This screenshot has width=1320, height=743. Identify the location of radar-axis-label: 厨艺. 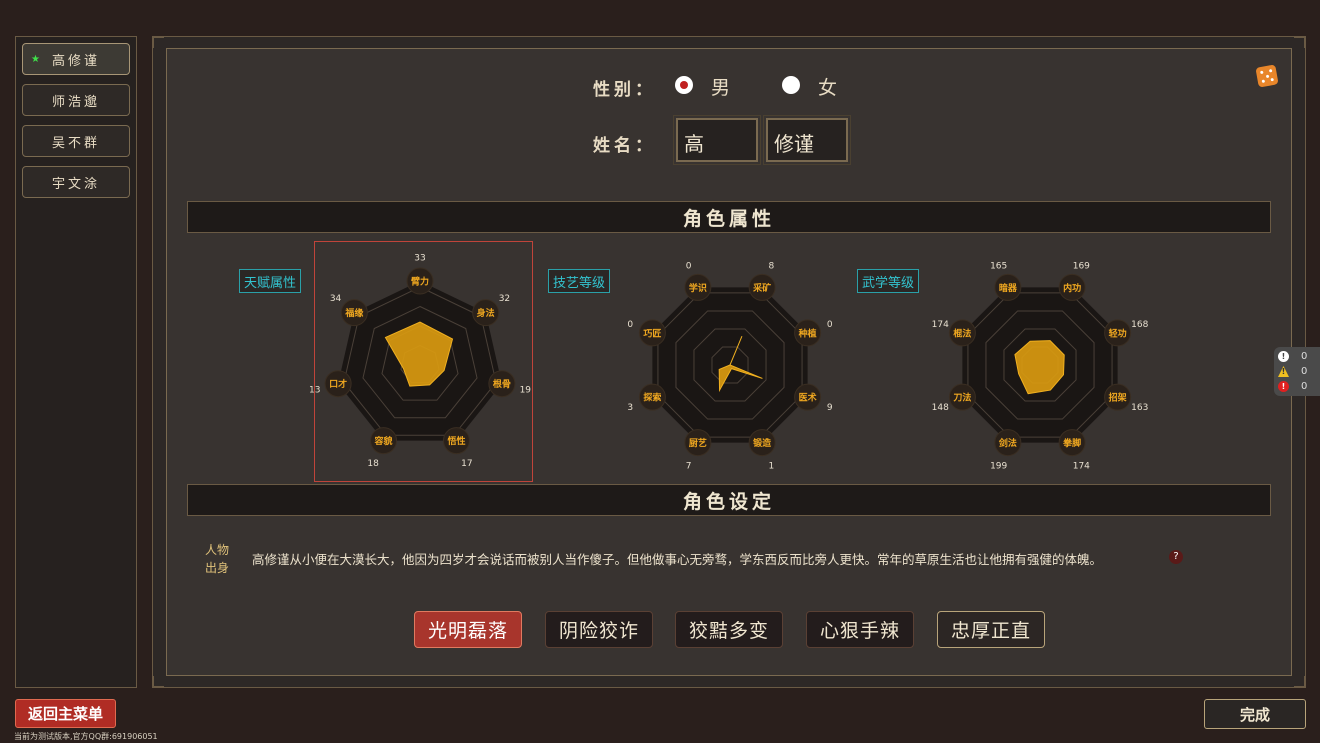
(698, 443).